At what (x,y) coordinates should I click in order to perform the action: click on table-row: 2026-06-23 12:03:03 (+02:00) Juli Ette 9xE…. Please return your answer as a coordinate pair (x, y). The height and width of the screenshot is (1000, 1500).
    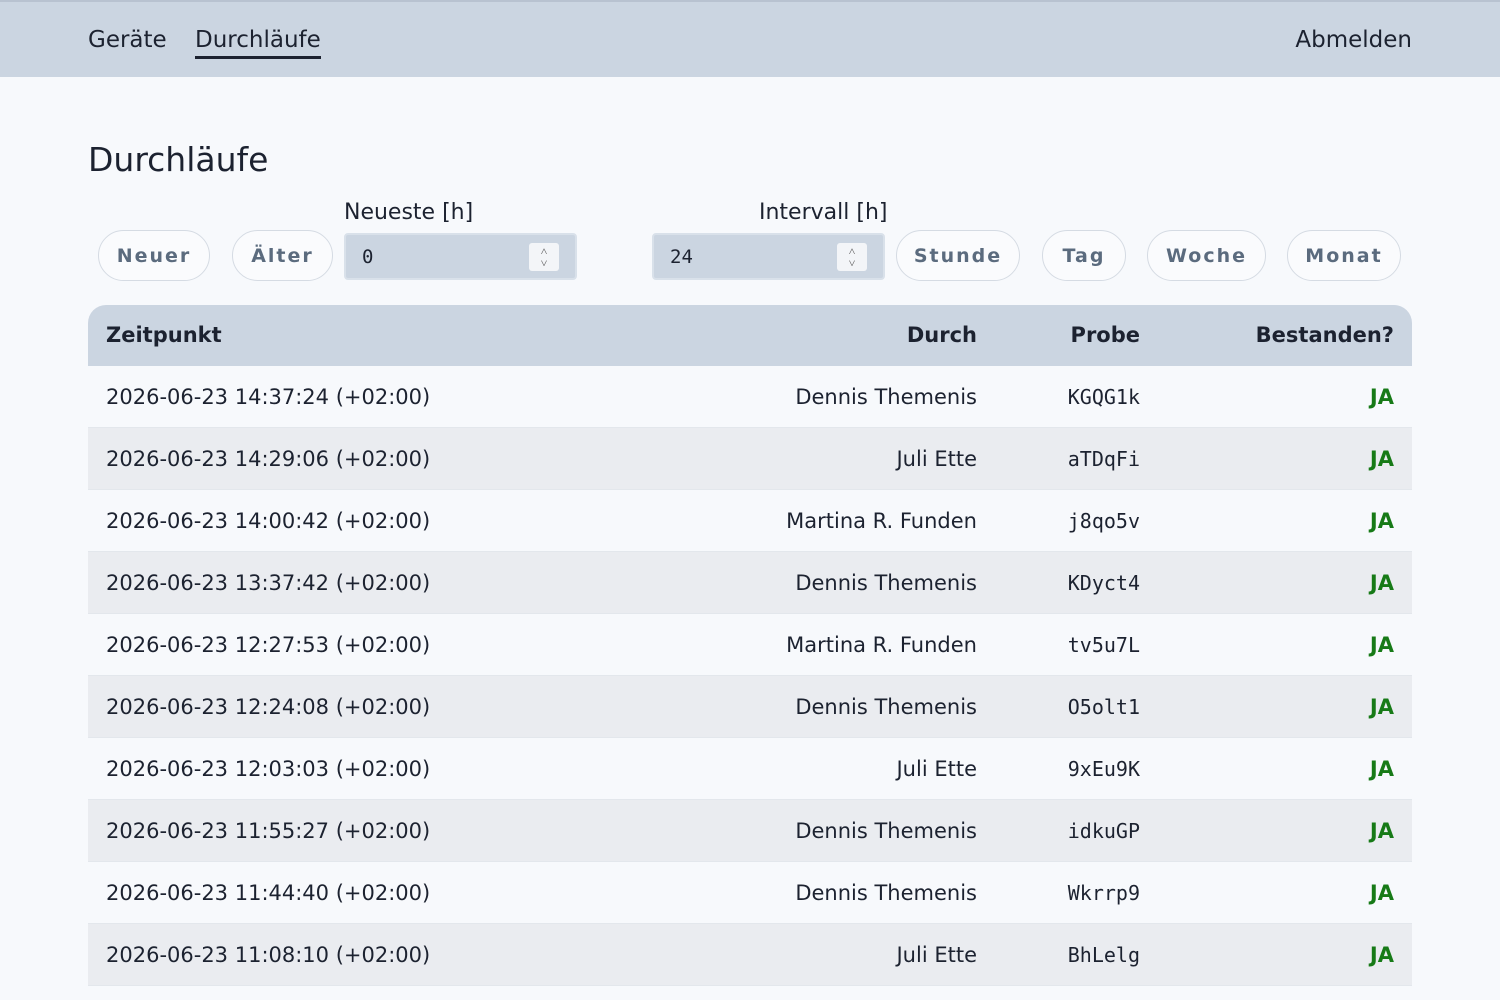
    Looking at the image, I should click on (750, 769).